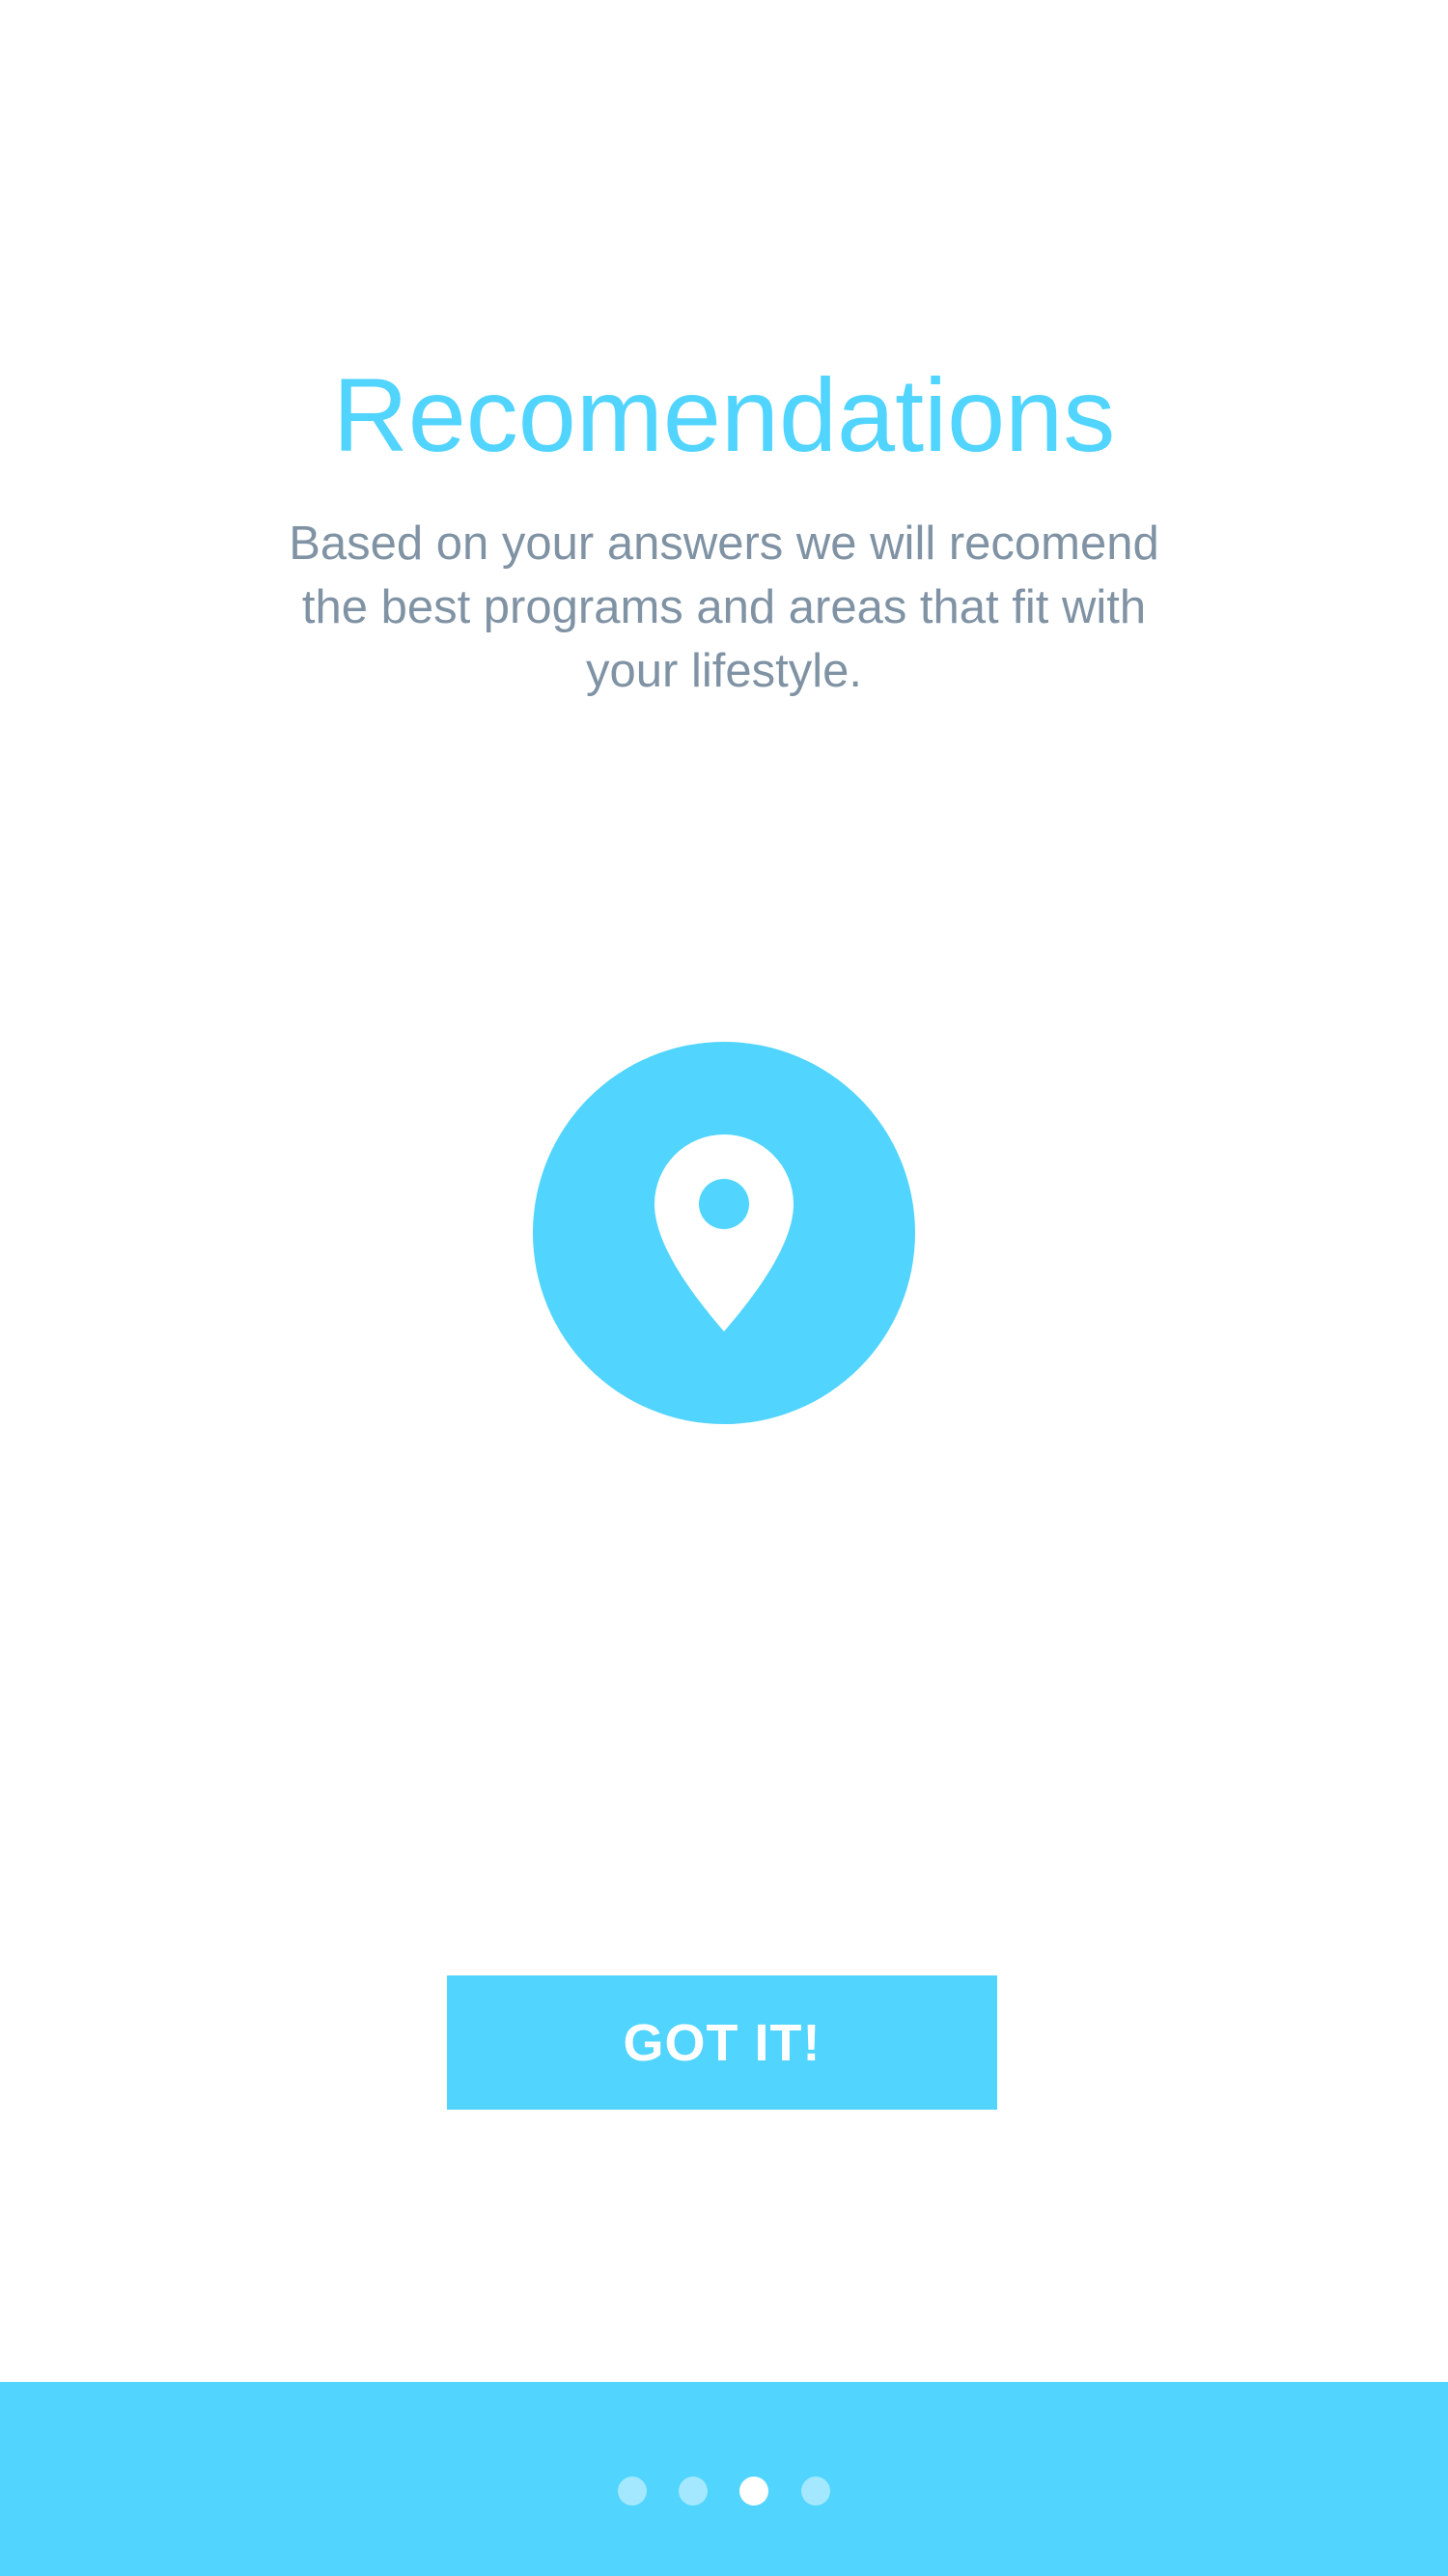 The image size is (1448, 2576). I want to click on page-dot-3-active, so click(754, 2492).